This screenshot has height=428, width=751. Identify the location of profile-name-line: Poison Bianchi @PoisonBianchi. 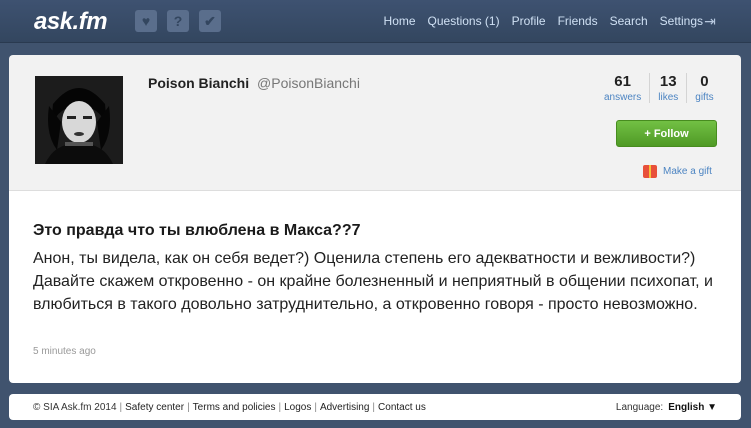
(254, 83).